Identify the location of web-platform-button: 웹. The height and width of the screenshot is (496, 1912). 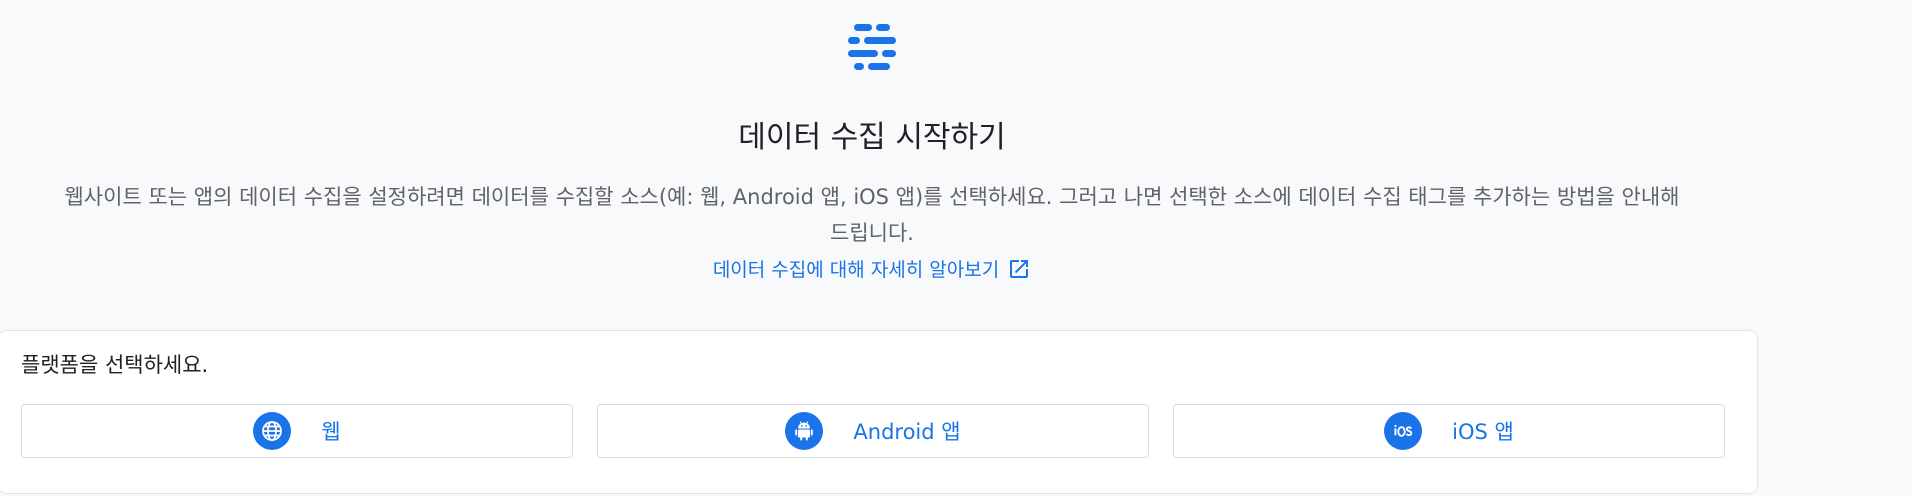
(297, 431).